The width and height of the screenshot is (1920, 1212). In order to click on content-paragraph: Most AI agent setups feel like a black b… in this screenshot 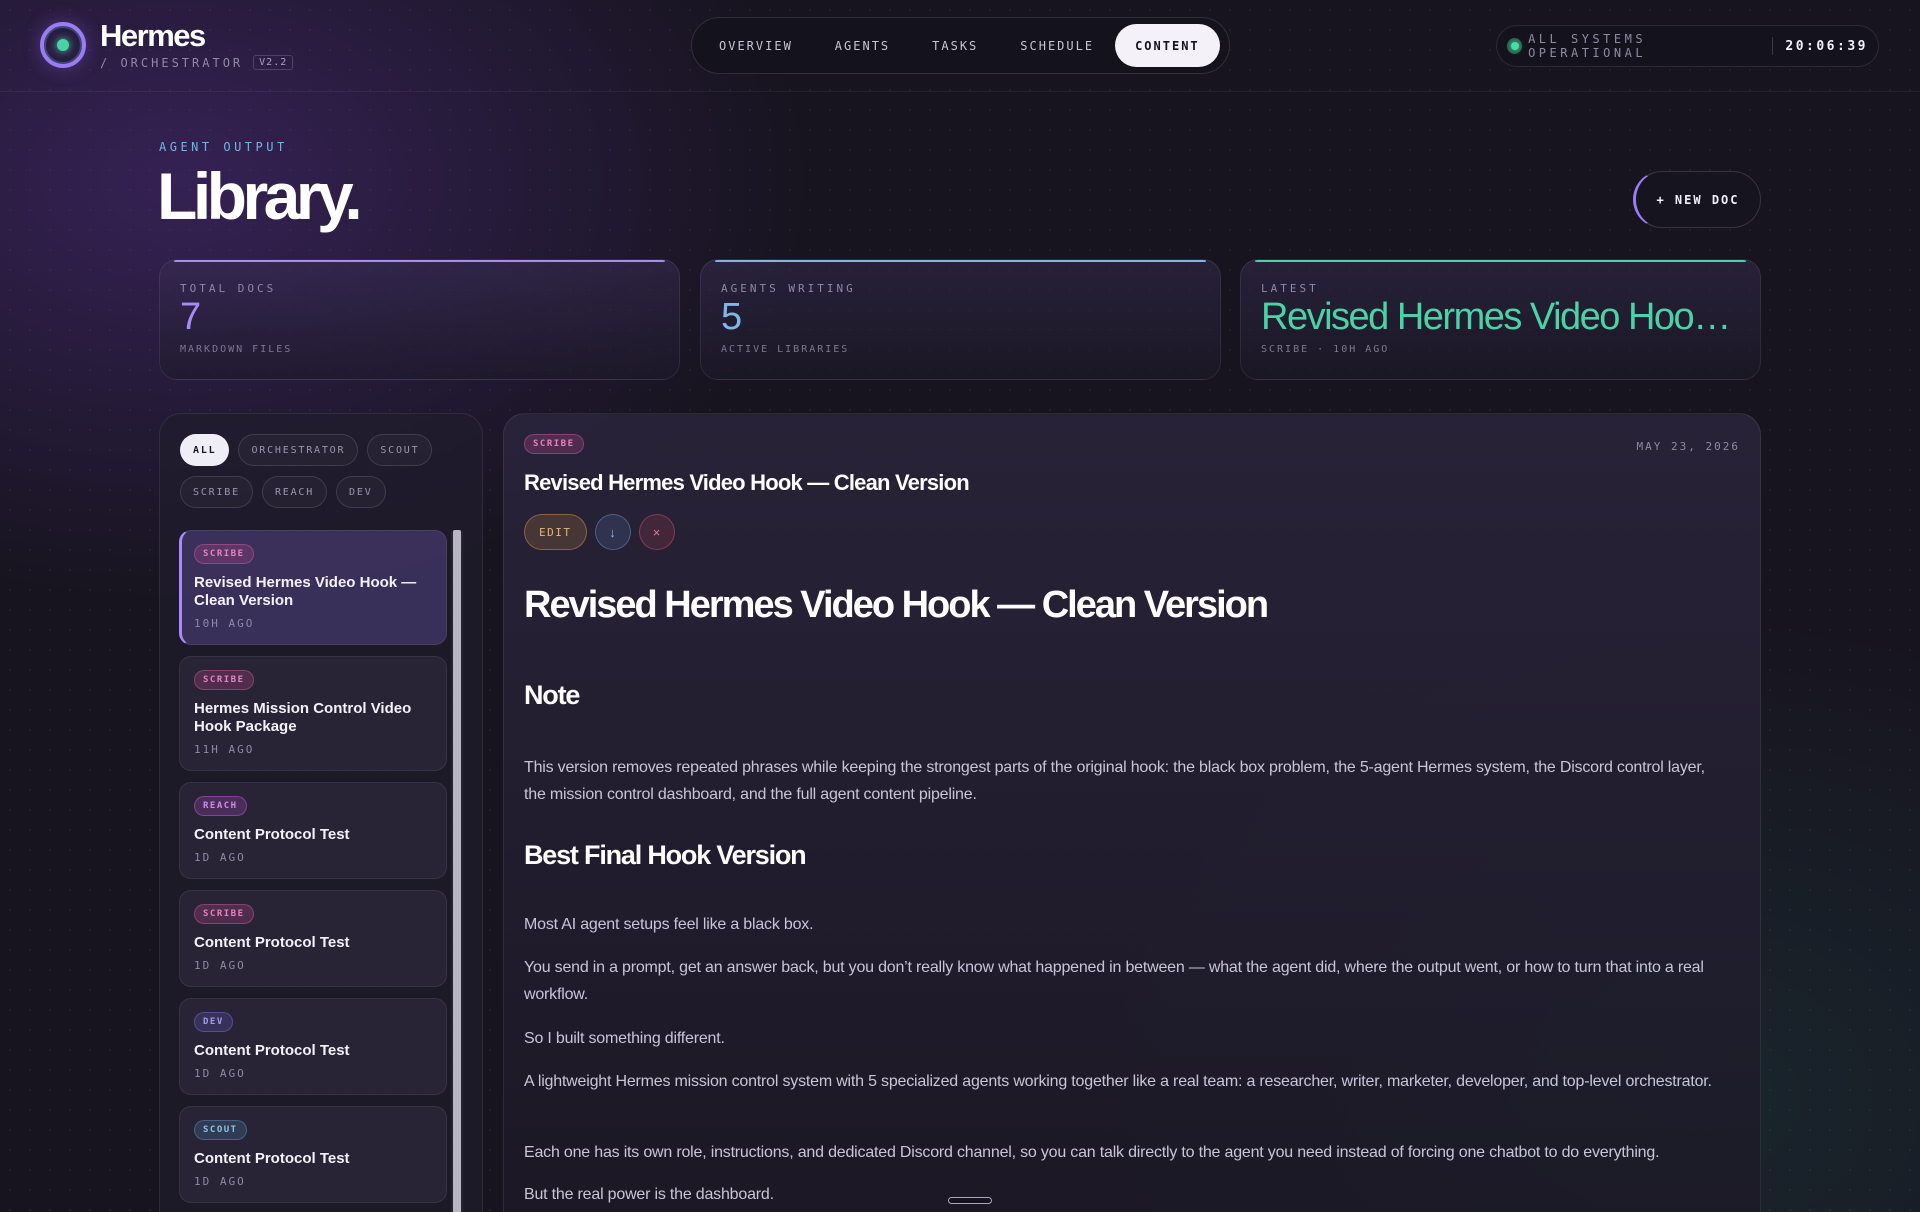, I will do `click(669, 924)`.